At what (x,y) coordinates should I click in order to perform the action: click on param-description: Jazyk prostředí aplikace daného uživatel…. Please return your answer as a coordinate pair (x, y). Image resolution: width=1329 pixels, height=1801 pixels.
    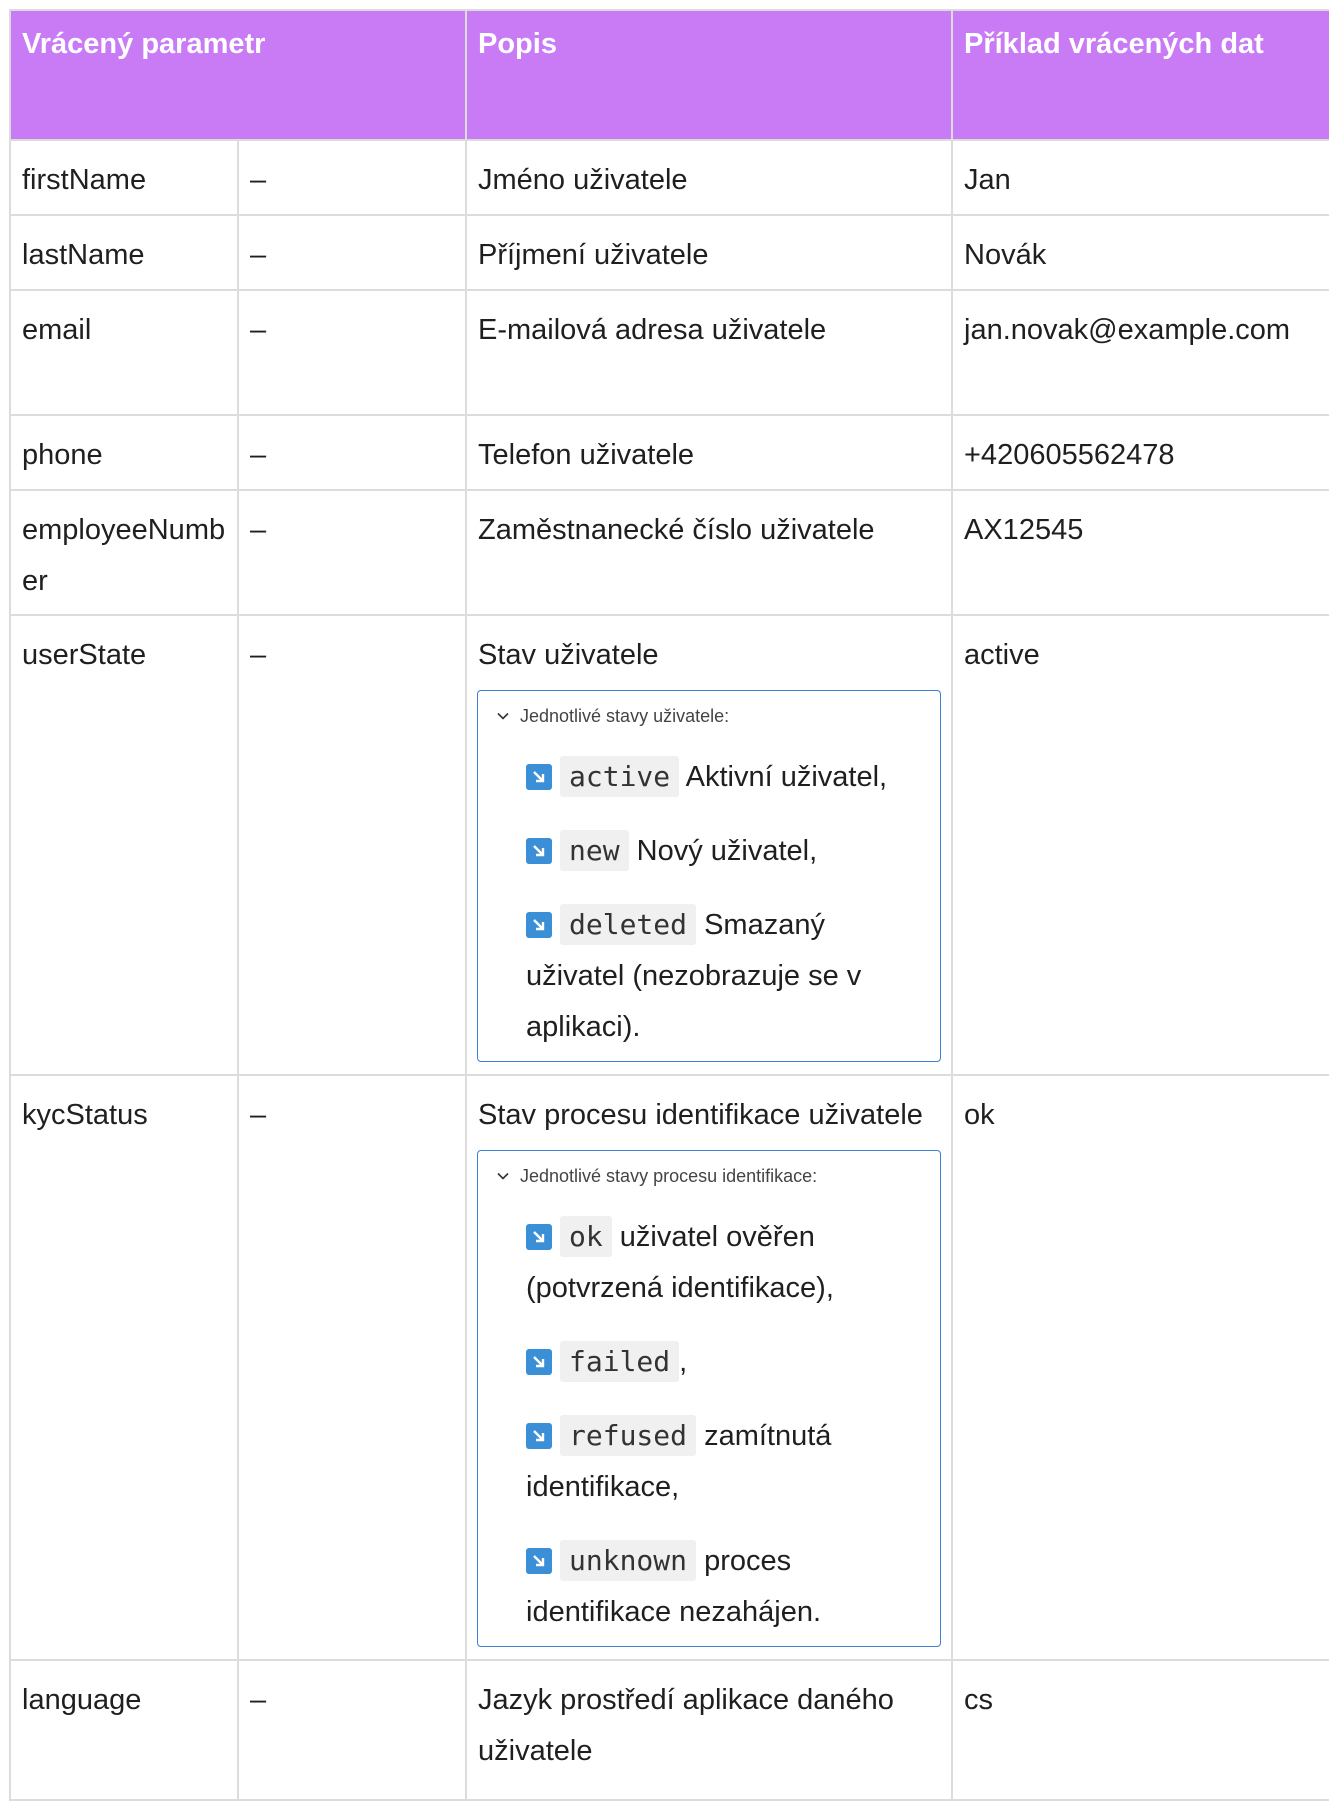
    Looking at the image, I should click on (709, 1730).